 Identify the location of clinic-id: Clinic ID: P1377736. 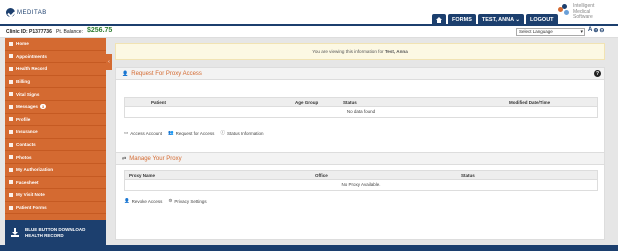
(29, 32).